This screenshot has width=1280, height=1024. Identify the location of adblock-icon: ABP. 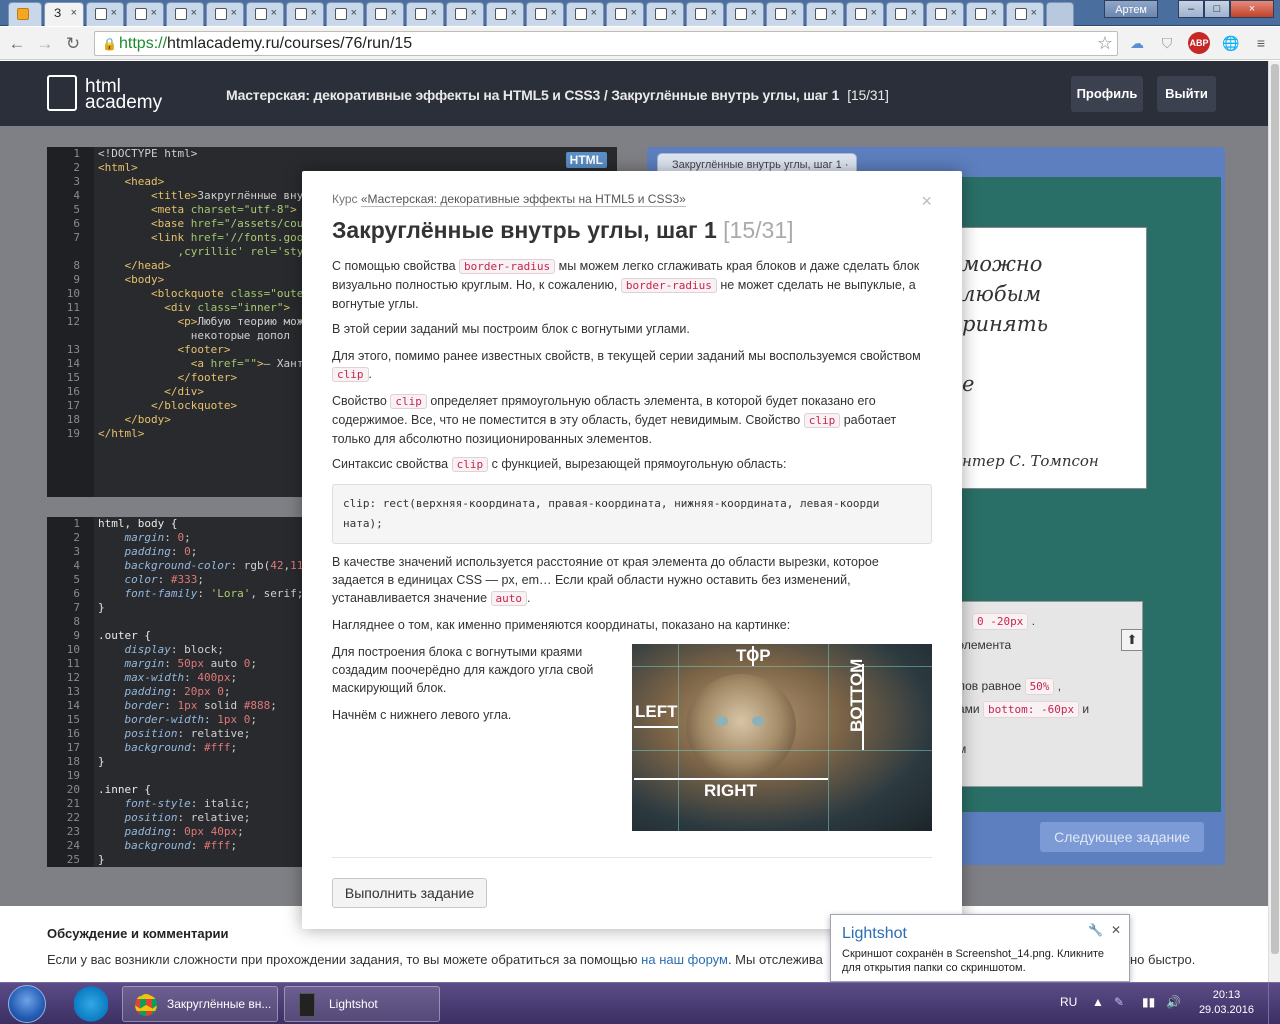
(1199, 43).